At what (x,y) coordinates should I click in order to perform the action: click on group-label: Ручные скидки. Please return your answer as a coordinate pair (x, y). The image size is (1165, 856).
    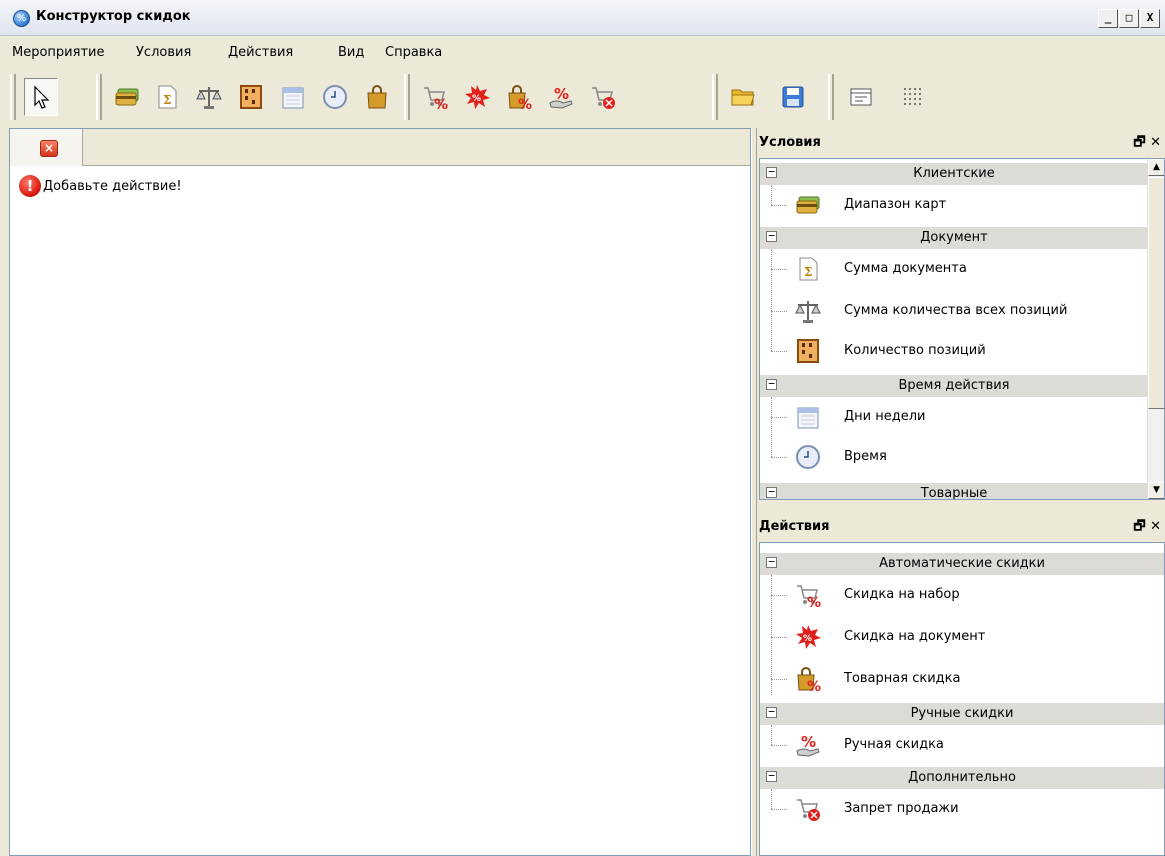
    Looking at the image, I should click on (962, 713).